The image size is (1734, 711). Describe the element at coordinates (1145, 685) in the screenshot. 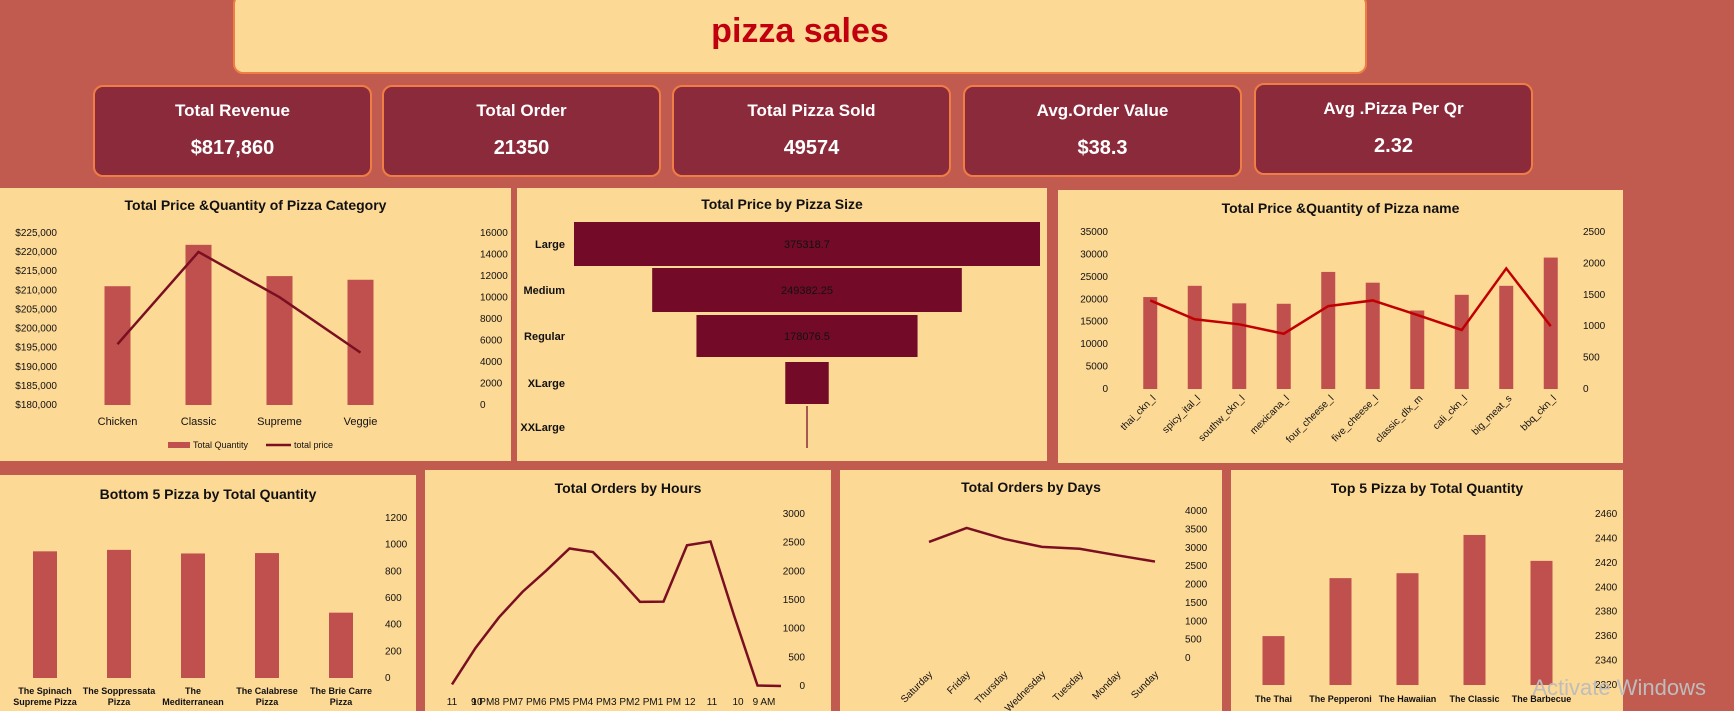

I see `x-tick-label: Sunday` at that location.